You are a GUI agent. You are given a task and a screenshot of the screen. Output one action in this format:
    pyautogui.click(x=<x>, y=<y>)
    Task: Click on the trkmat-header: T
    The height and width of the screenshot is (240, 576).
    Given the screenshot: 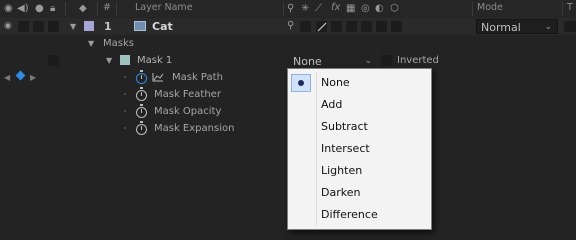 What is the action you would take?
    pyautogui.click(x=570, y=7)
    